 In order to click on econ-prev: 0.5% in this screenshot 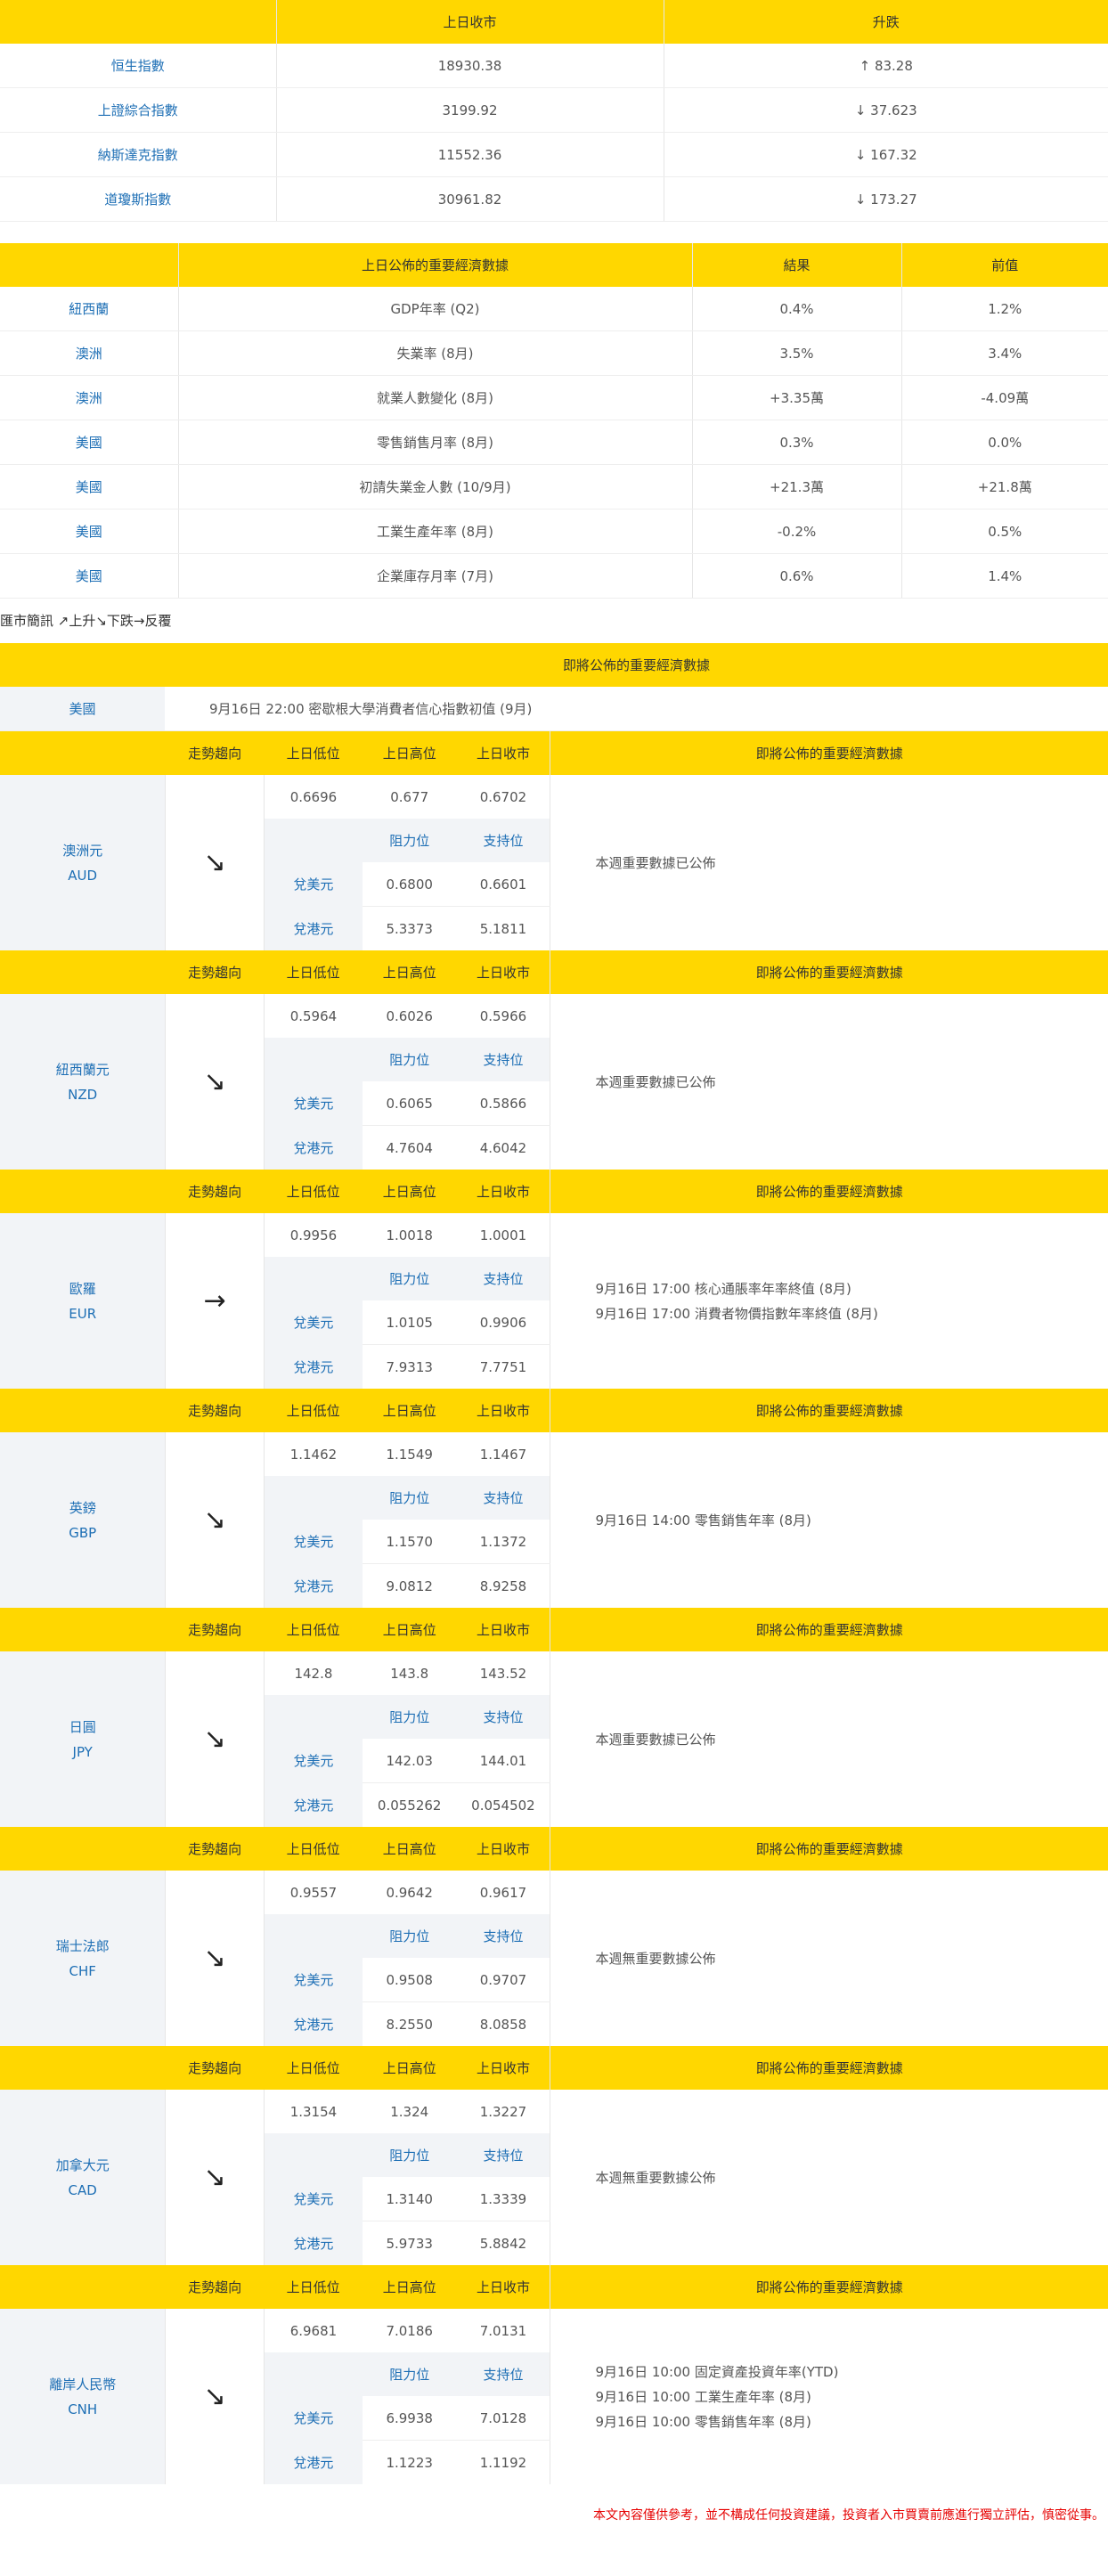, I will do `click(1004, 531)`.